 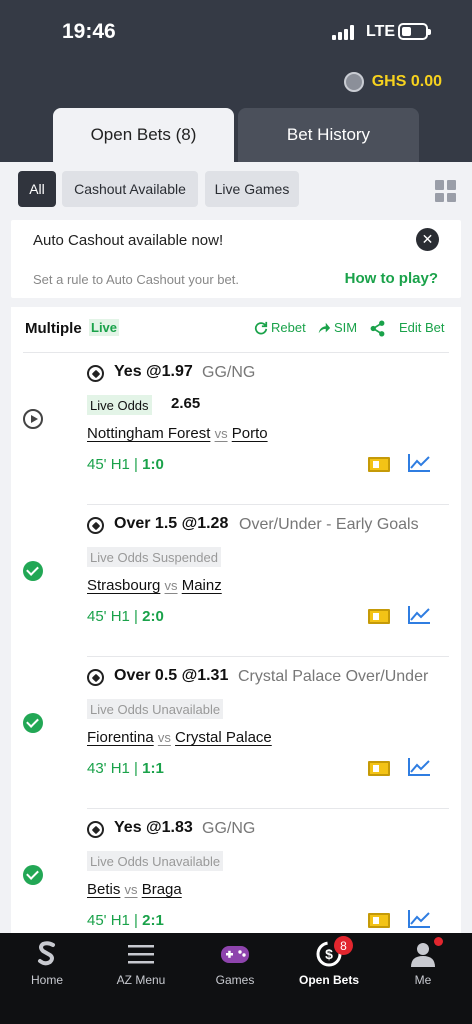 What do you see at coordinates (236, 330) in the screenshot?
I see `bet-card-header: Multiple Live Rebet SIM Edit Bet` at bounding box center [236, 330].